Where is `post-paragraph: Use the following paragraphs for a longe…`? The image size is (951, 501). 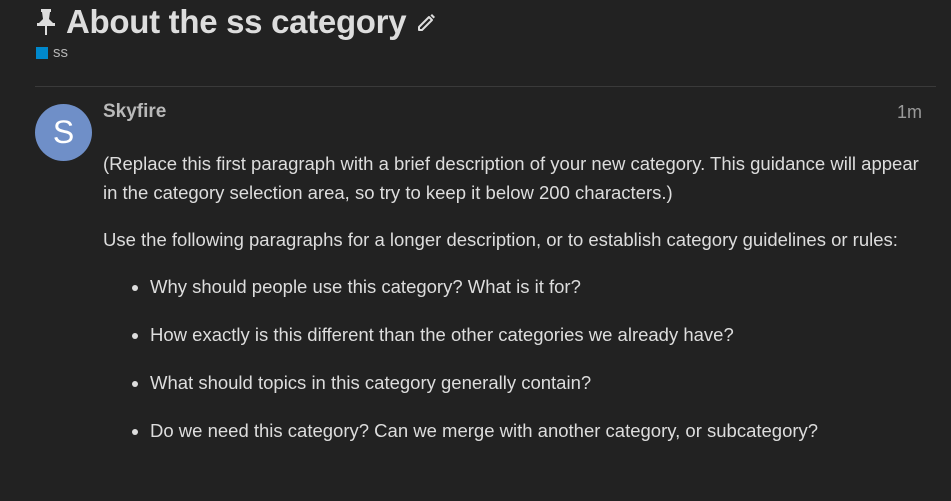 post-paragraph: Use the following paragraphs for a longe… is located at coordinates (500, 239).